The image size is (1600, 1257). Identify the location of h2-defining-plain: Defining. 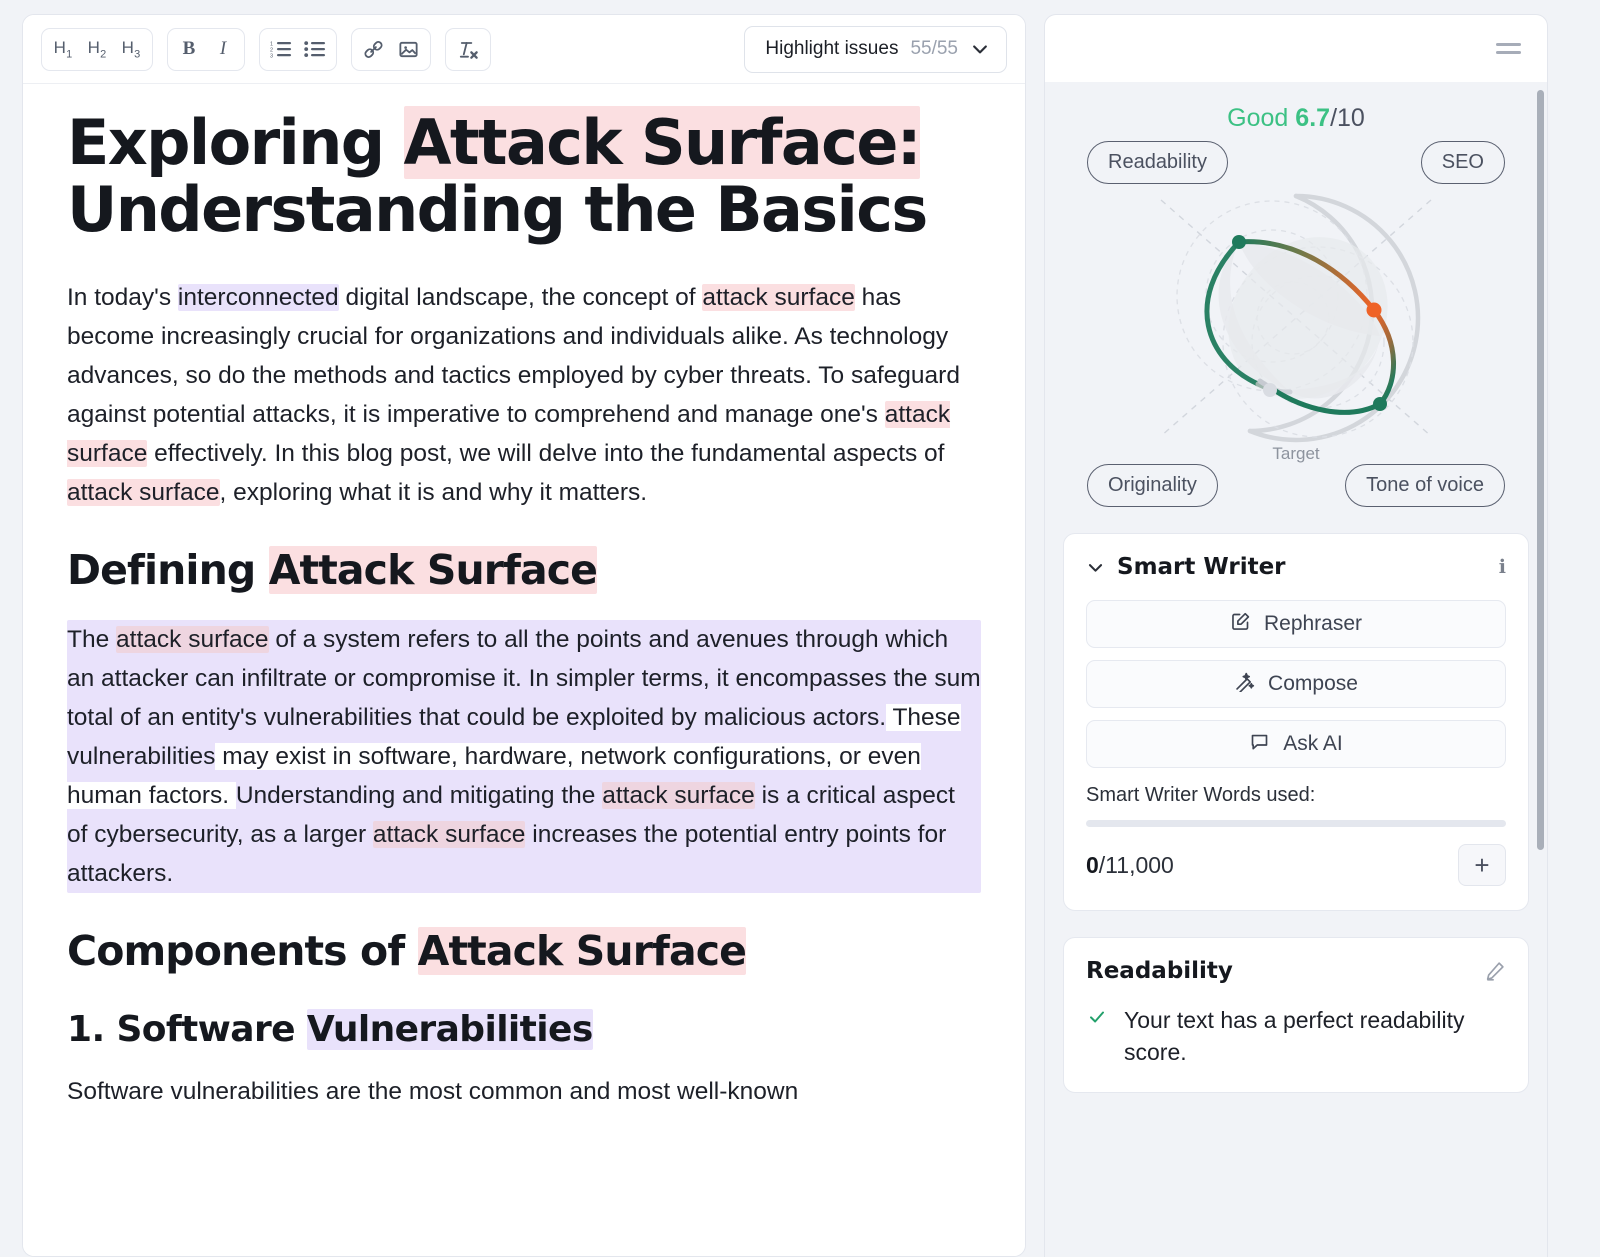
(168, 569).